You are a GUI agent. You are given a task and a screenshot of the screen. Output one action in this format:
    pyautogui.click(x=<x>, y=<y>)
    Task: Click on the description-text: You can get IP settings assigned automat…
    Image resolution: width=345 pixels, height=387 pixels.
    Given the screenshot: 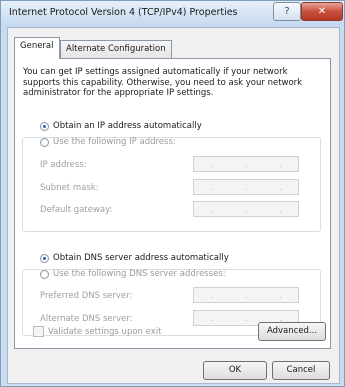 What is the action you would take?
    pyautogui.click(x=163, y=82)
    